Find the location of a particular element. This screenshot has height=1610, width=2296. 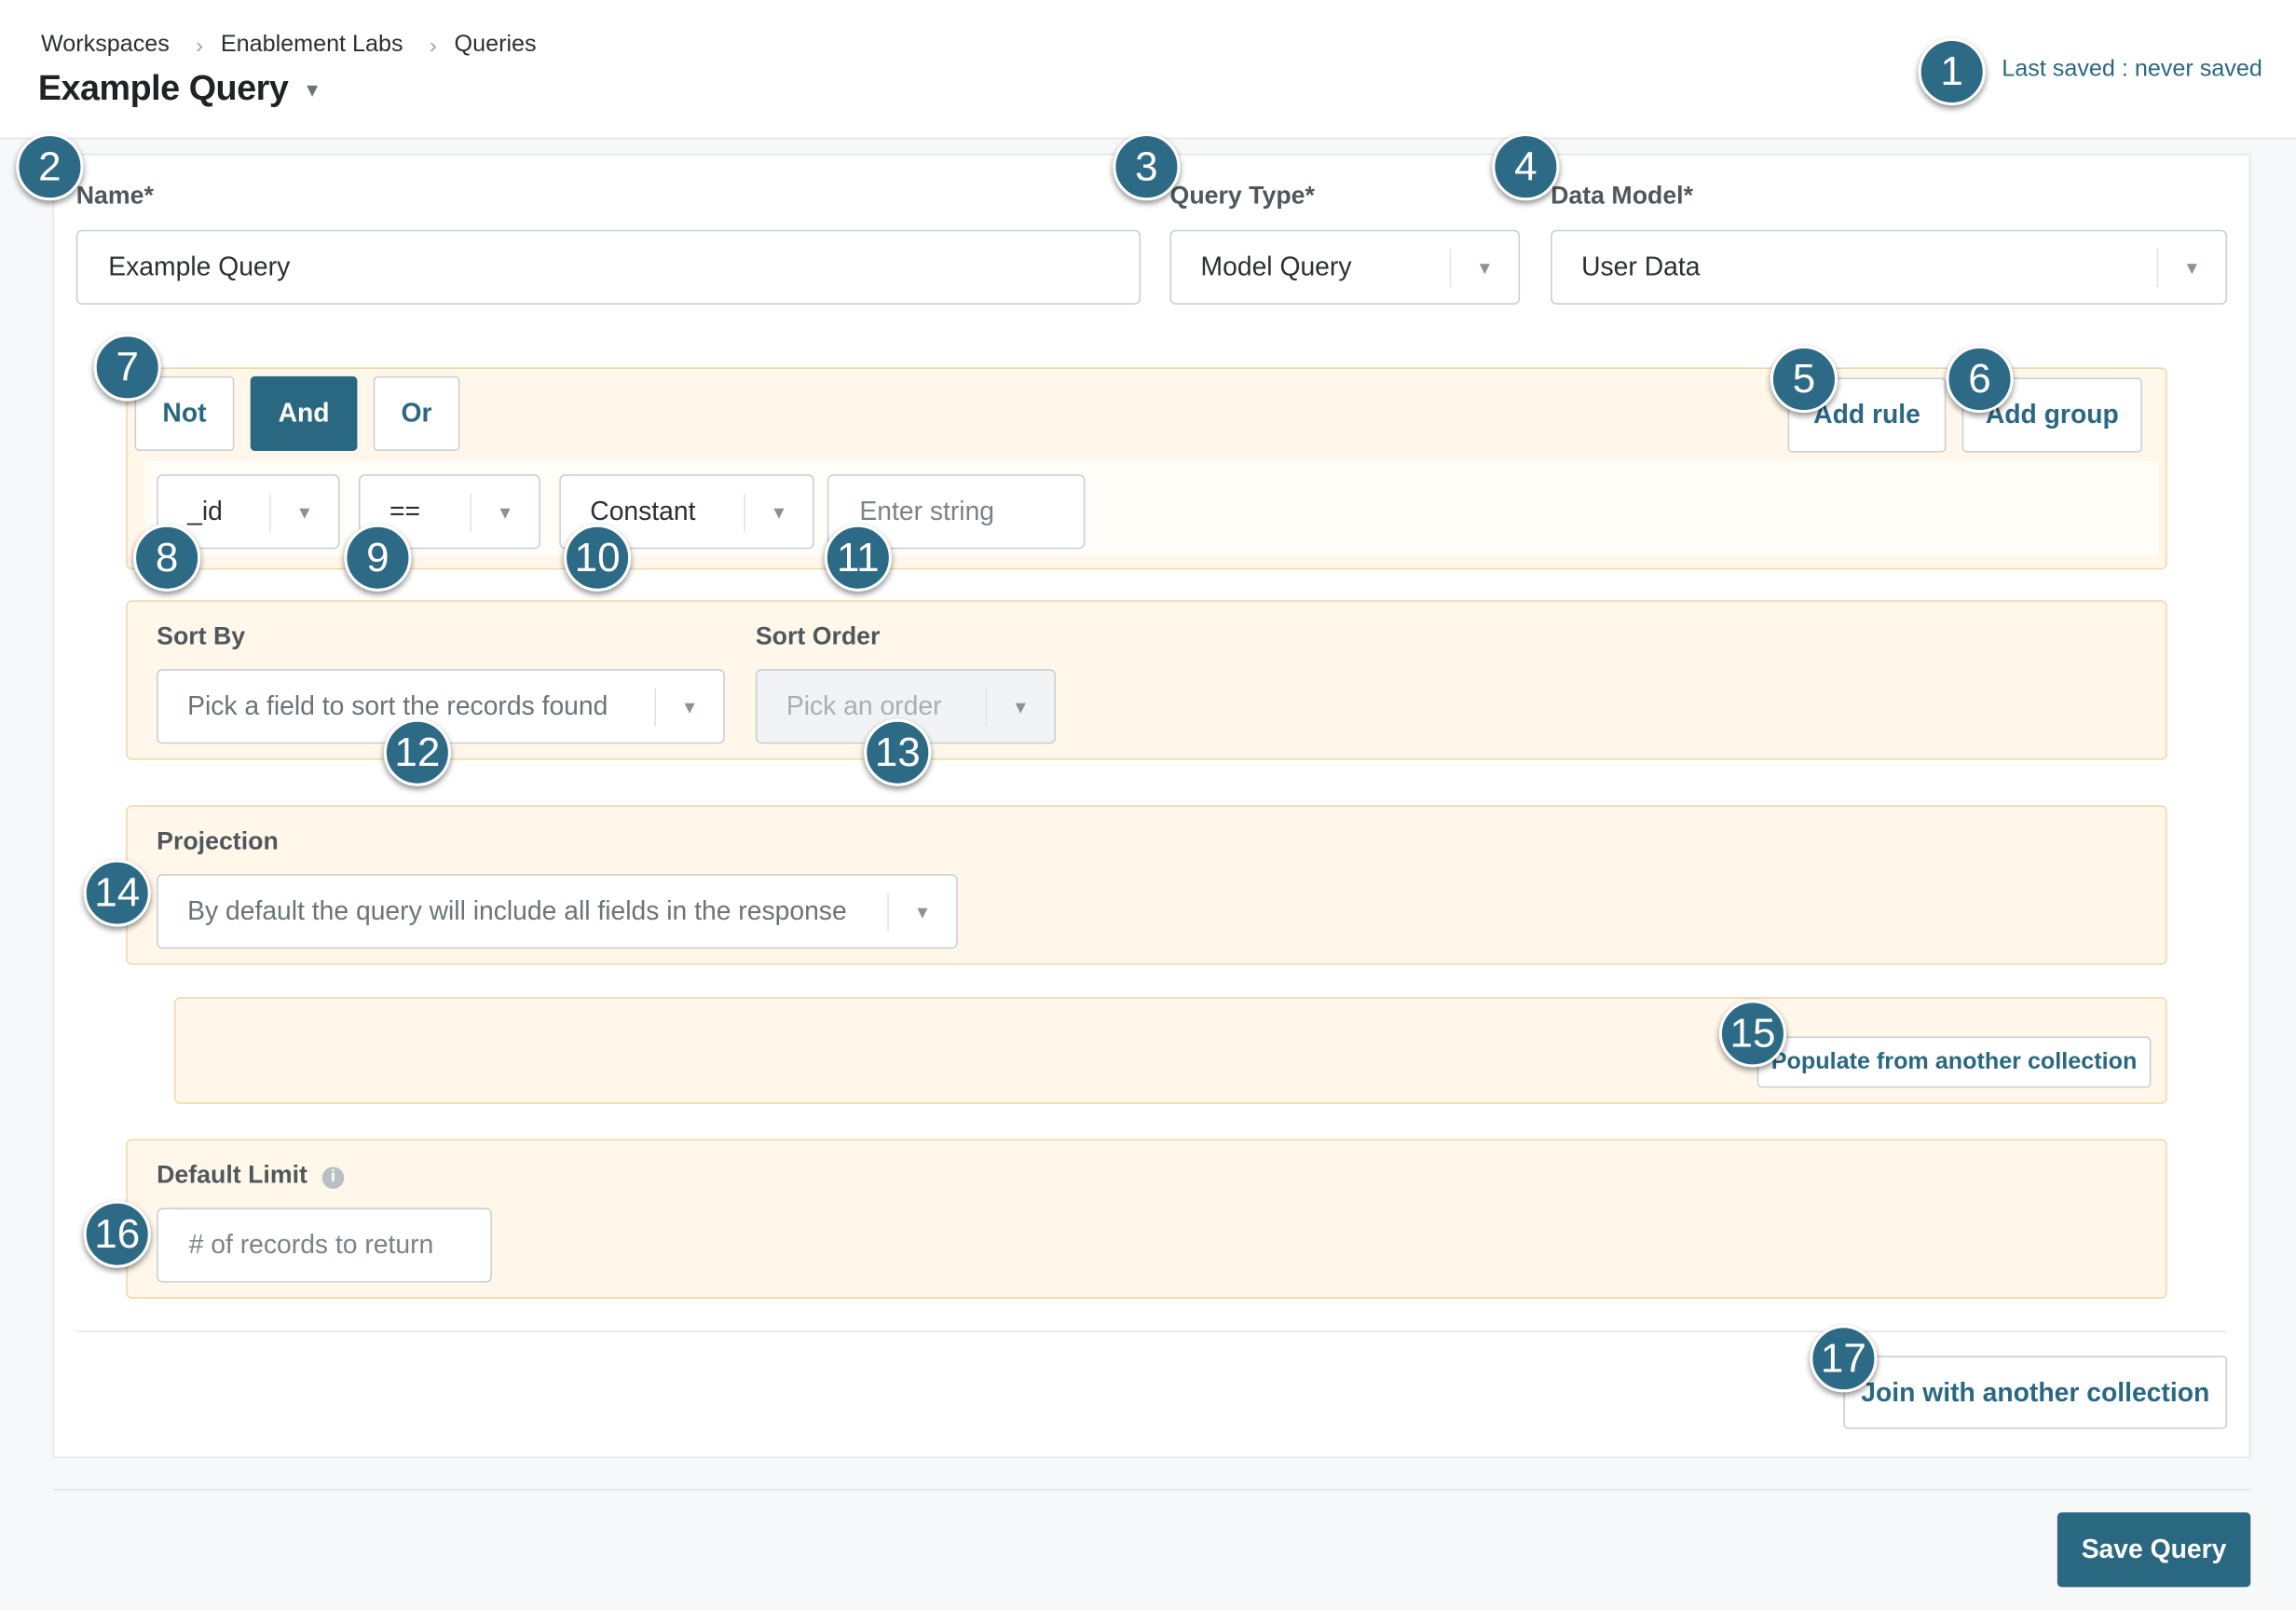

annotation-badge-15: 15 is located at coordinates (1752, 1034).